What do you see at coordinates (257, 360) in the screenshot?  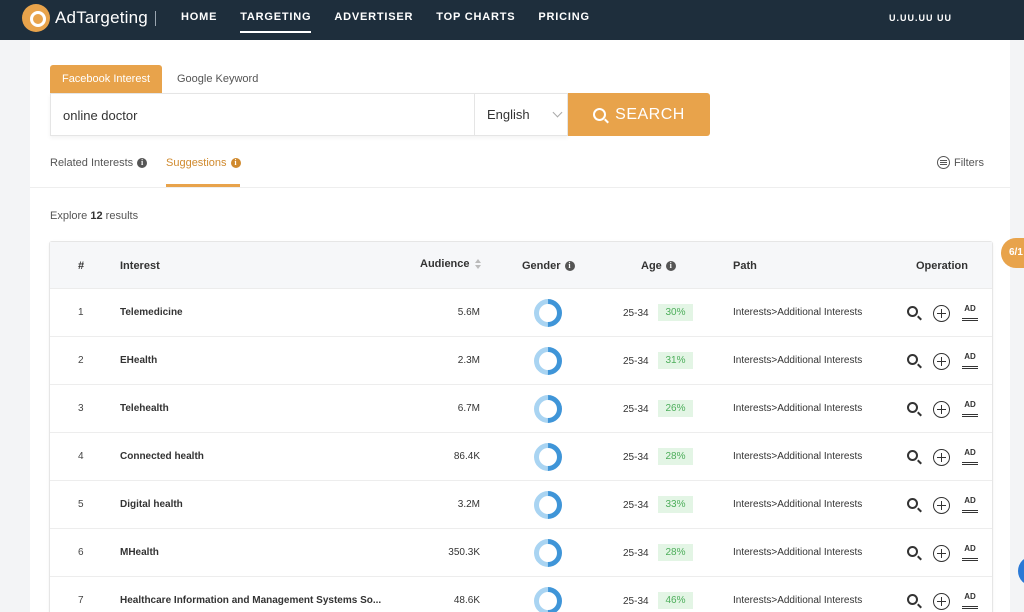 I see `row-interest: EHealth` at bounding box center [257, 360].